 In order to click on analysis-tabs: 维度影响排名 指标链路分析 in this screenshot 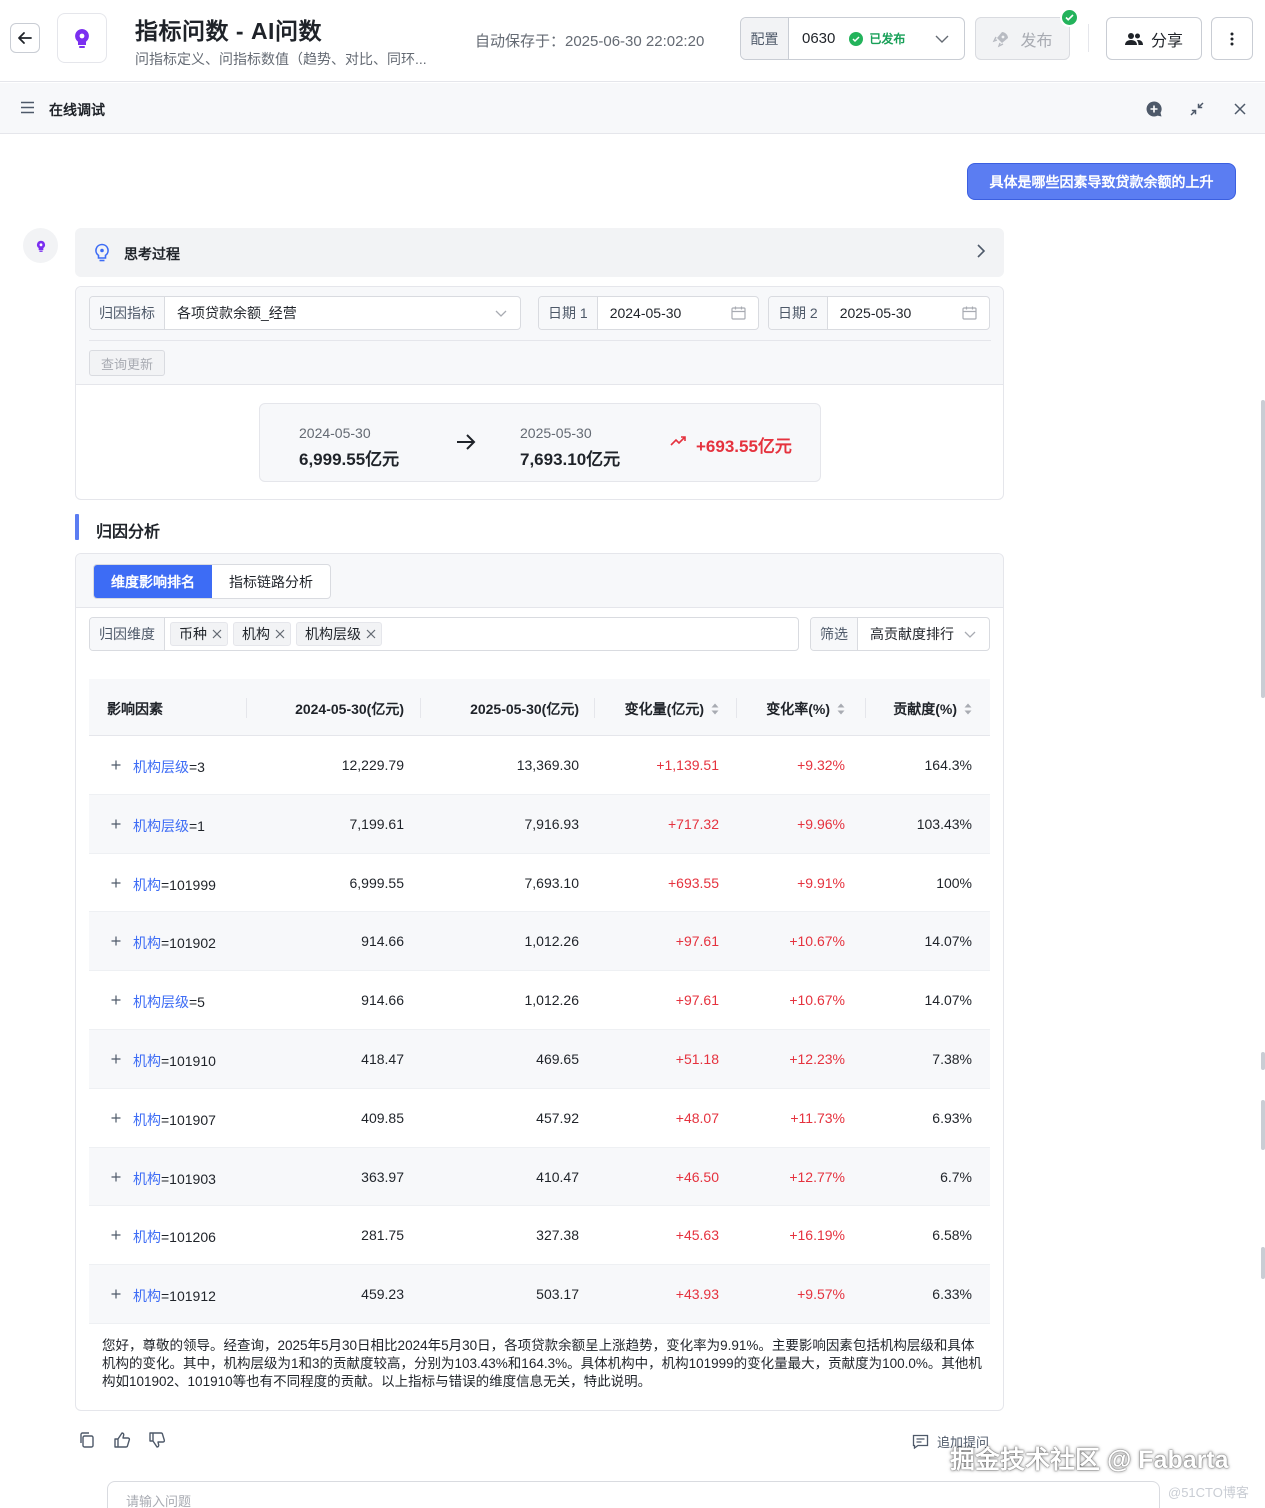, I will do `click(212, 581)`.